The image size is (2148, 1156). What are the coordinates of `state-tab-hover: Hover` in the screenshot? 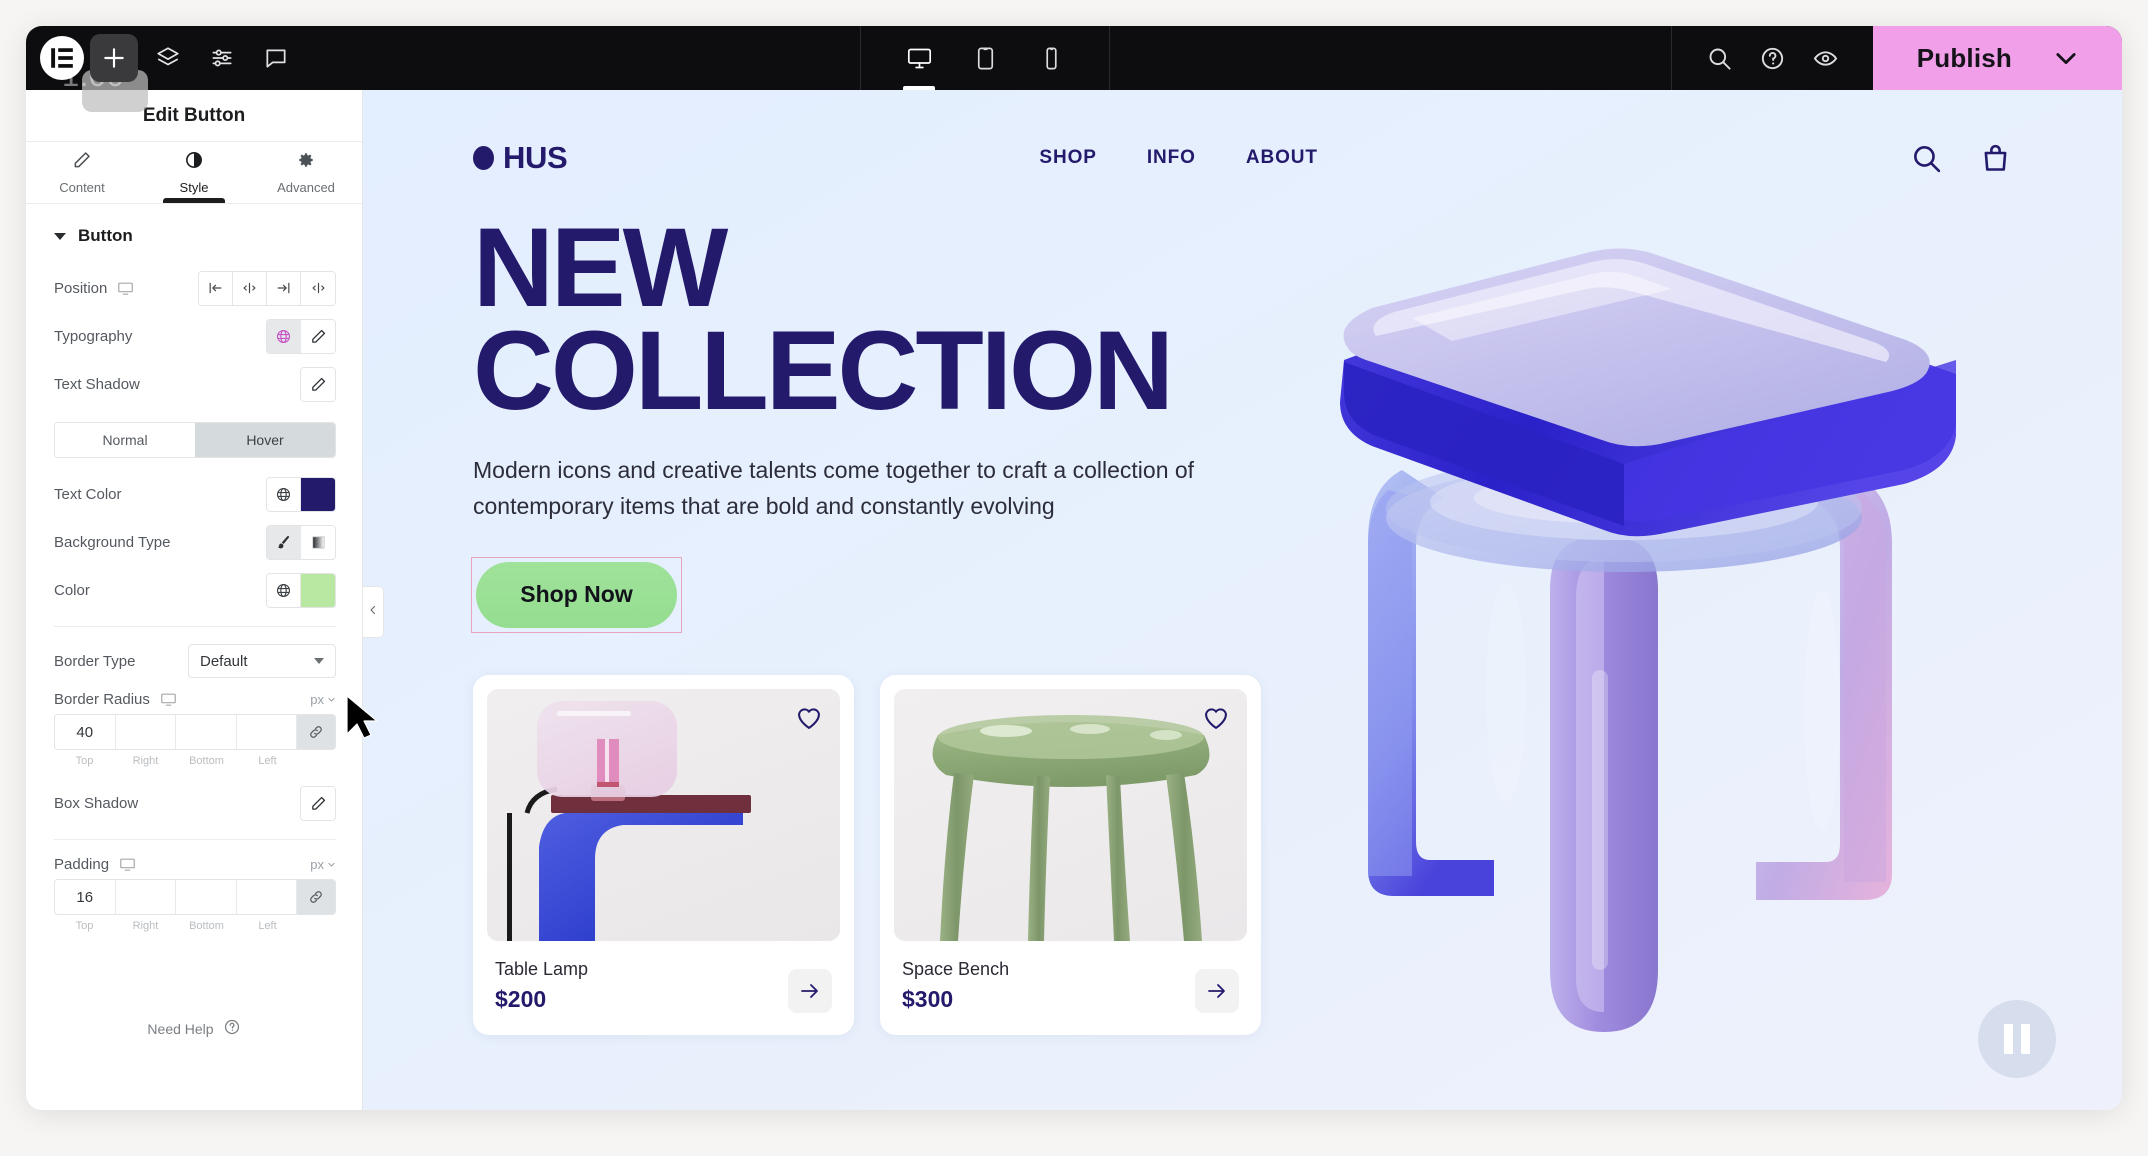 It's located at (265, 440).